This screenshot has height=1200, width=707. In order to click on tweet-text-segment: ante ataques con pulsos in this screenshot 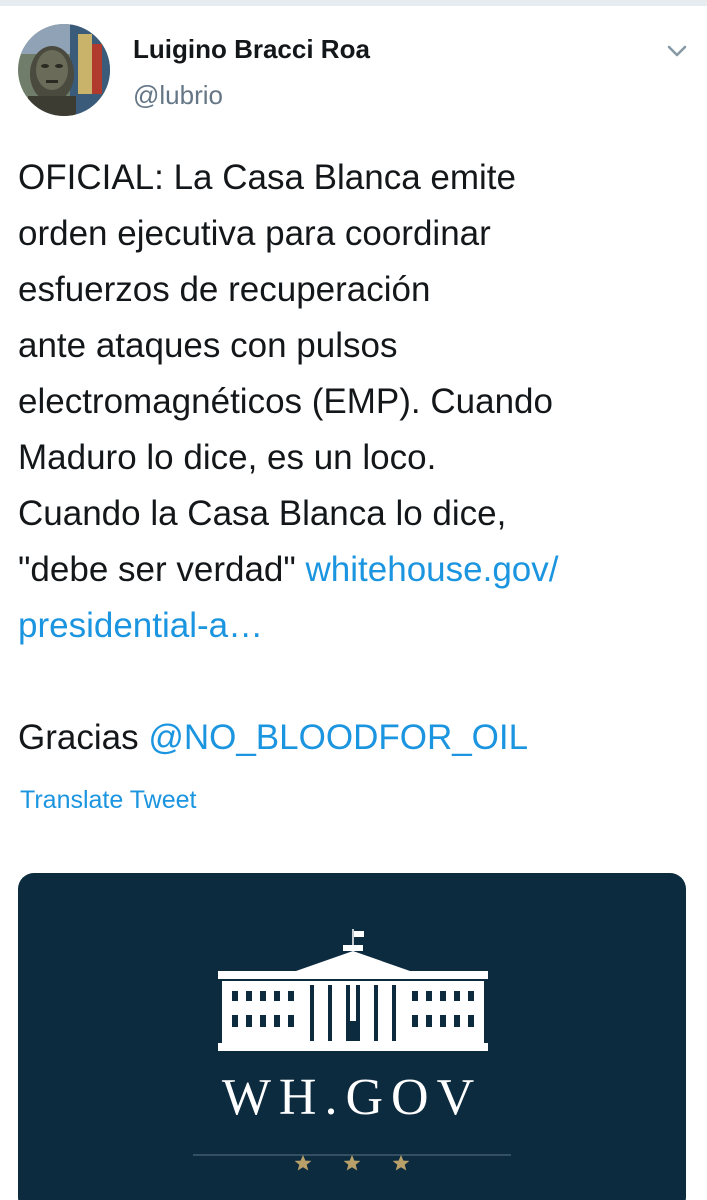, I will do `click(208, 345)`.